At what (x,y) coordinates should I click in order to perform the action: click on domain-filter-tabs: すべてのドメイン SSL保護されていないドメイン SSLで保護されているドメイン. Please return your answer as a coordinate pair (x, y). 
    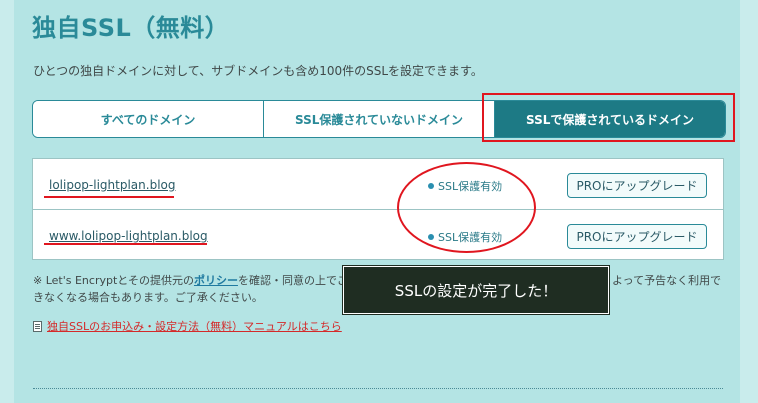
    Looking at the image, I should click on (379, 119).